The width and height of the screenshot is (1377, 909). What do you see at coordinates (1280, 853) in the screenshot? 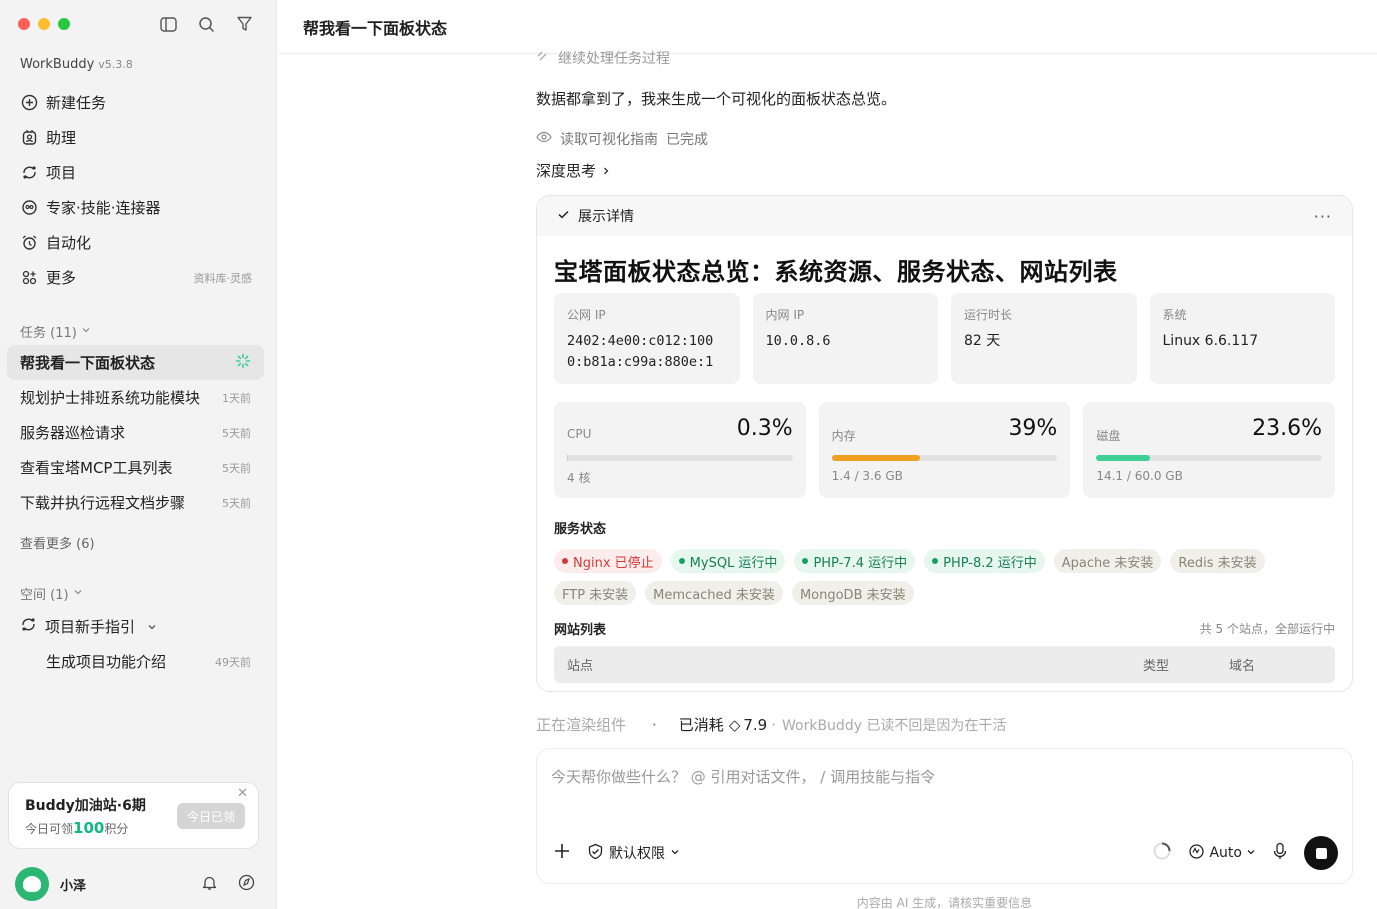
I see `microphone-icon` at bounding box center [1280, 853].